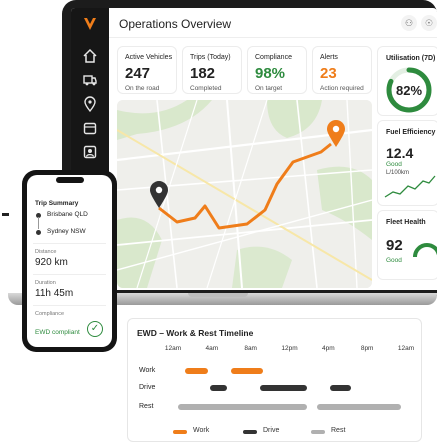 The height and width of the screenshot is (444, 437). I want to click on fuel-label: Fuel Efficiency, so click(411, 132).